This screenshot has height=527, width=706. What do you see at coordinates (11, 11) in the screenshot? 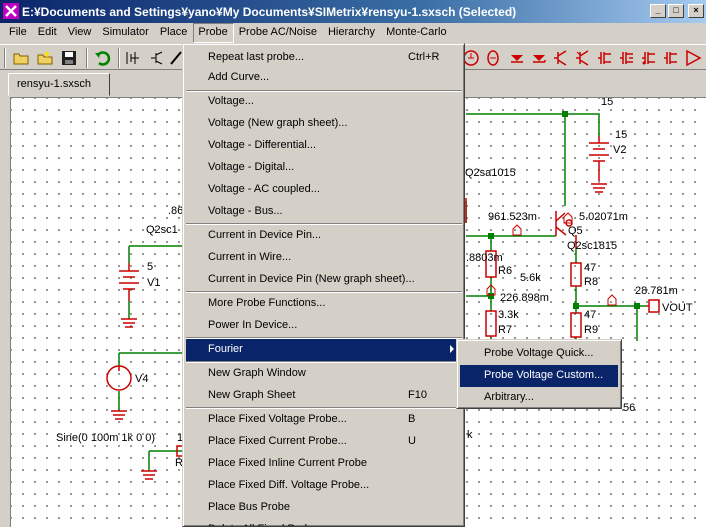
I see `simetrix-app-icon` at bounding box center [11, 11].